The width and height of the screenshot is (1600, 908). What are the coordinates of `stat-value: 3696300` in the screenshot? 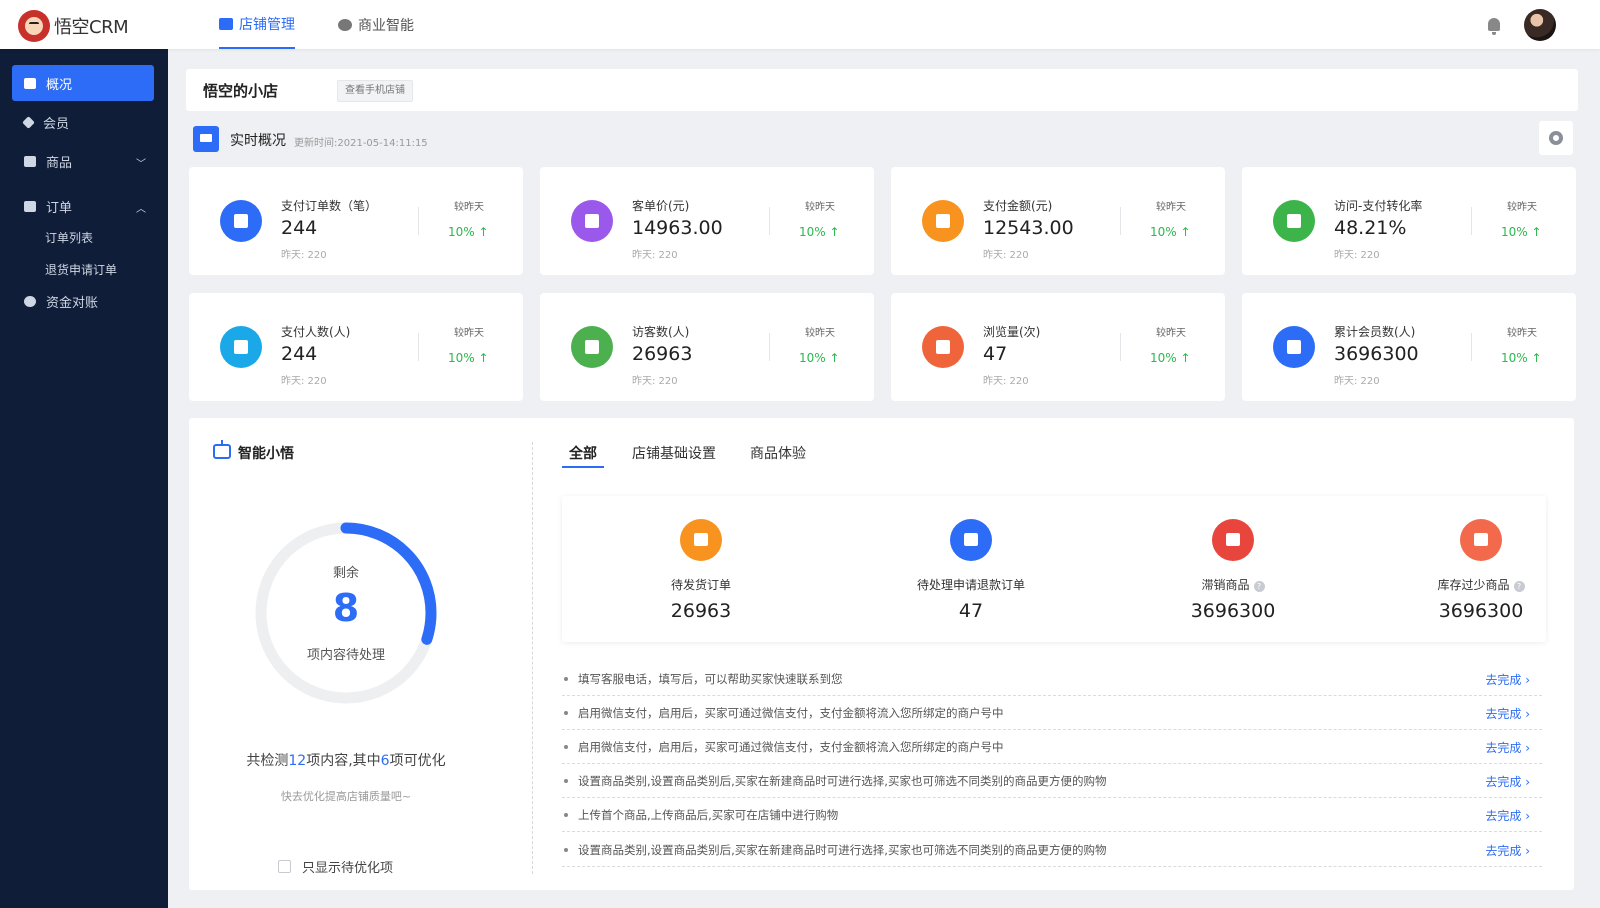 It's located at (1376, 354).